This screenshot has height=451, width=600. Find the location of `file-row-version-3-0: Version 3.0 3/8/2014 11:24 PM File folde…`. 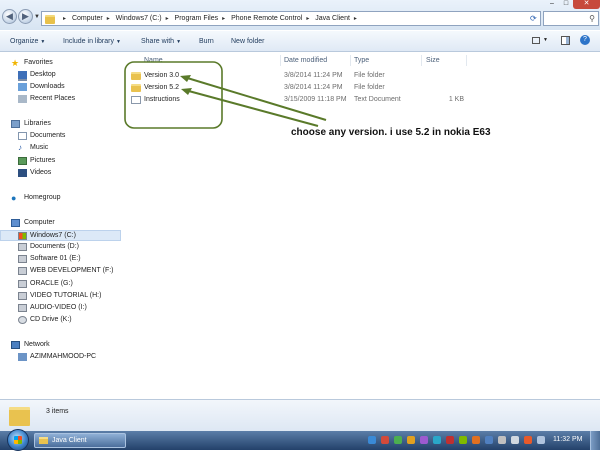

file-row-version-3-0: Version 3.0 3/8/2014 11:24 PM File folde… is located at coordinates (361, 76).